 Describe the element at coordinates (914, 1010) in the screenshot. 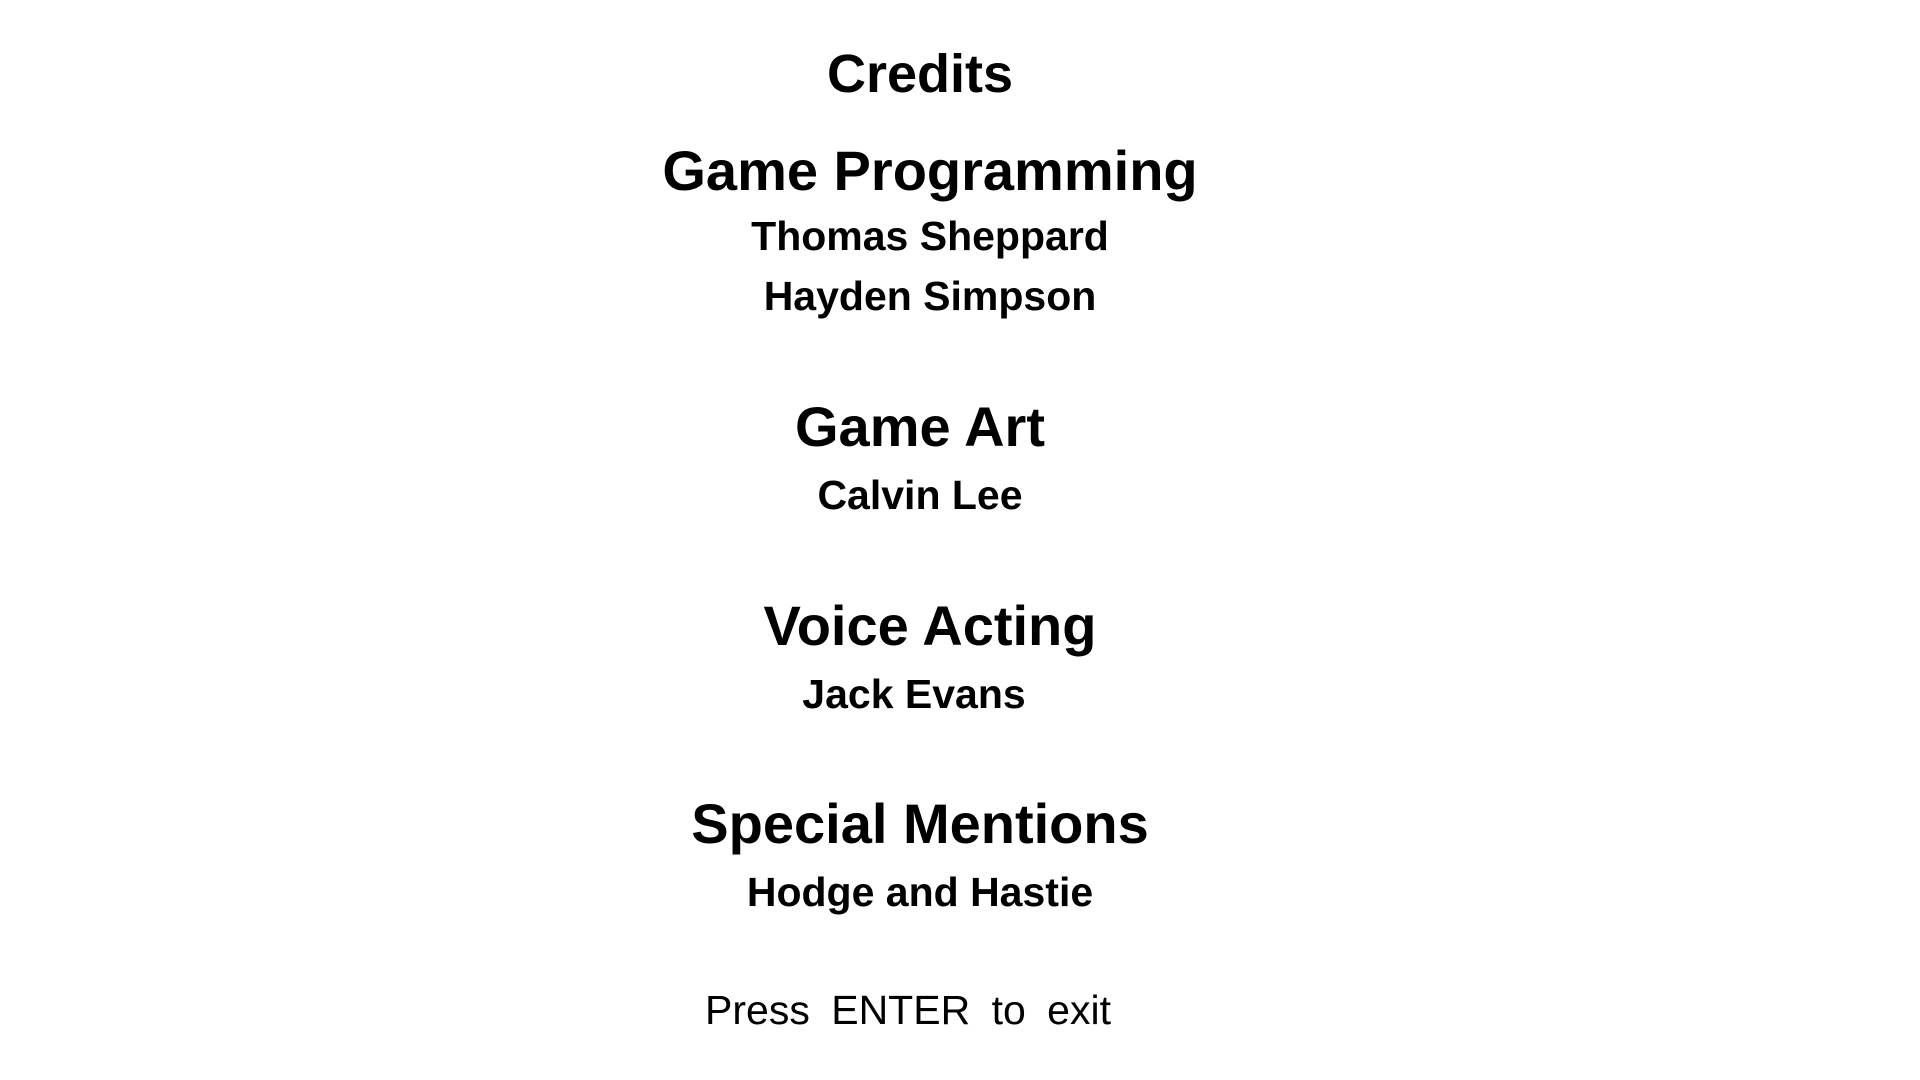

I see `exit-prompt: Press ENTER to exit` at that location.